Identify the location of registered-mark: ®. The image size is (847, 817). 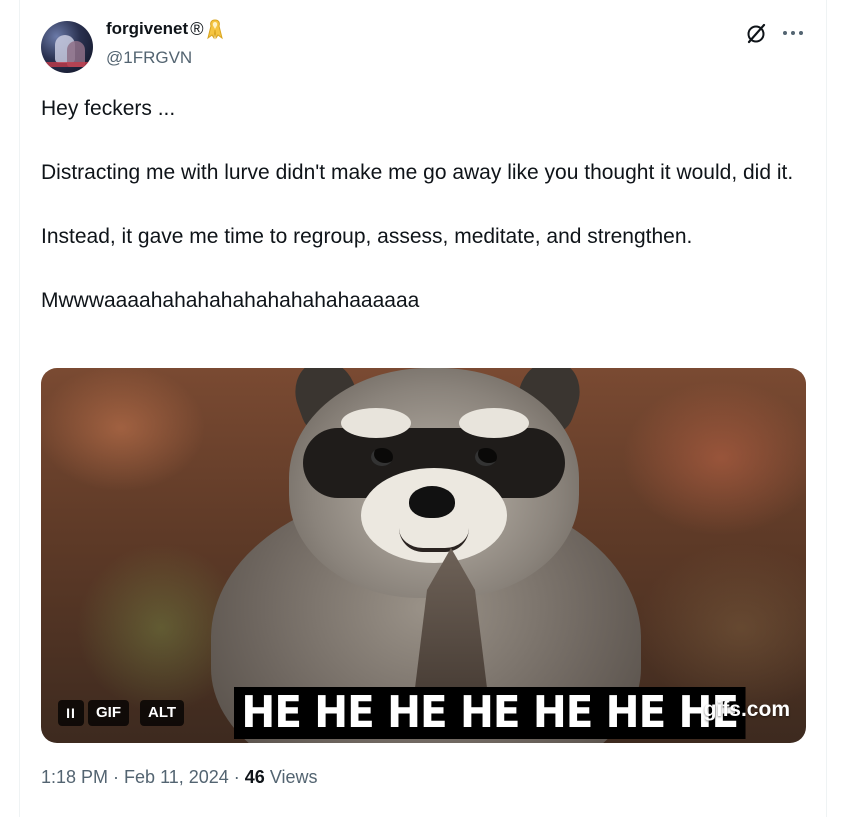
(197, 29).